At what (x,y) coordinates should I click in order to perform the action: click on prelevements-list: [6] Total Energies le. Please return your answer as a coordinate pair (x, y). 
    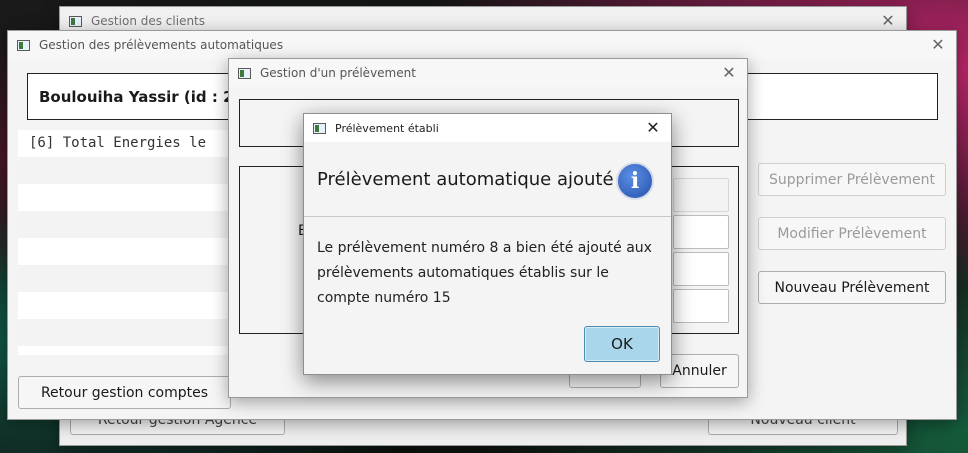
    Looking at the image, I should click on (130, 242).